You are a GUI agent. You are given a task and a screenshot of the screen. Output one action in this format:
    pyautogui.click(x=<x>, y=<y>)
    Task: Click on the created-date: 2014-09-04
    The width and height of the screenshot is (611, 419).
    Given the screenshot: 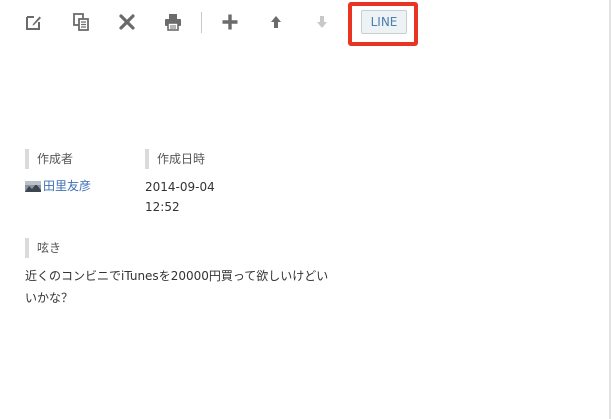 What is the action you would take?
    pyautogui.click(x=180, y=187)
    